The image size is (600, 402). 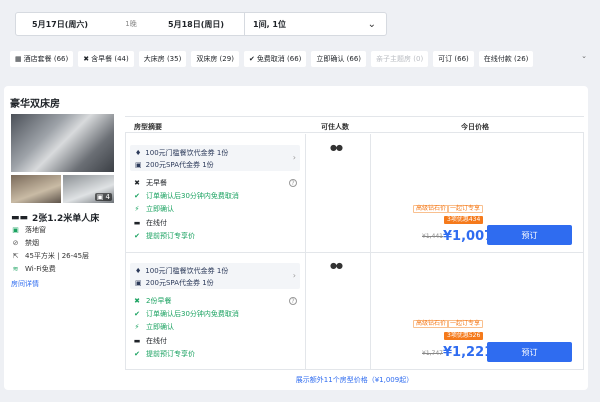 What do you see at coordinates (18, 59) in the screenshot?
I see `grid-icon: ▦` at bounding box center [18, 59].